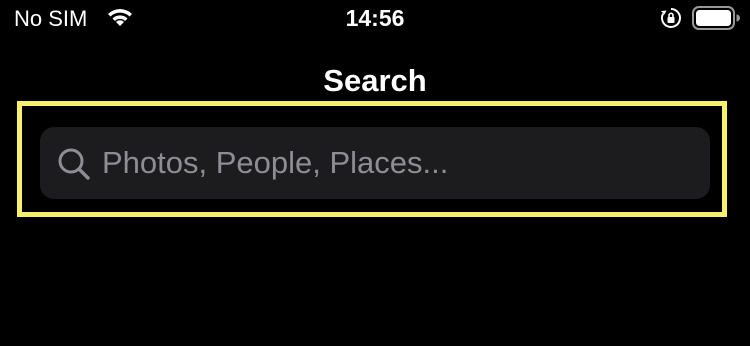  What do you see at coordinates (716, 18) in the screenshot?
I see `battery-icon` at bounding box center [716, 18].